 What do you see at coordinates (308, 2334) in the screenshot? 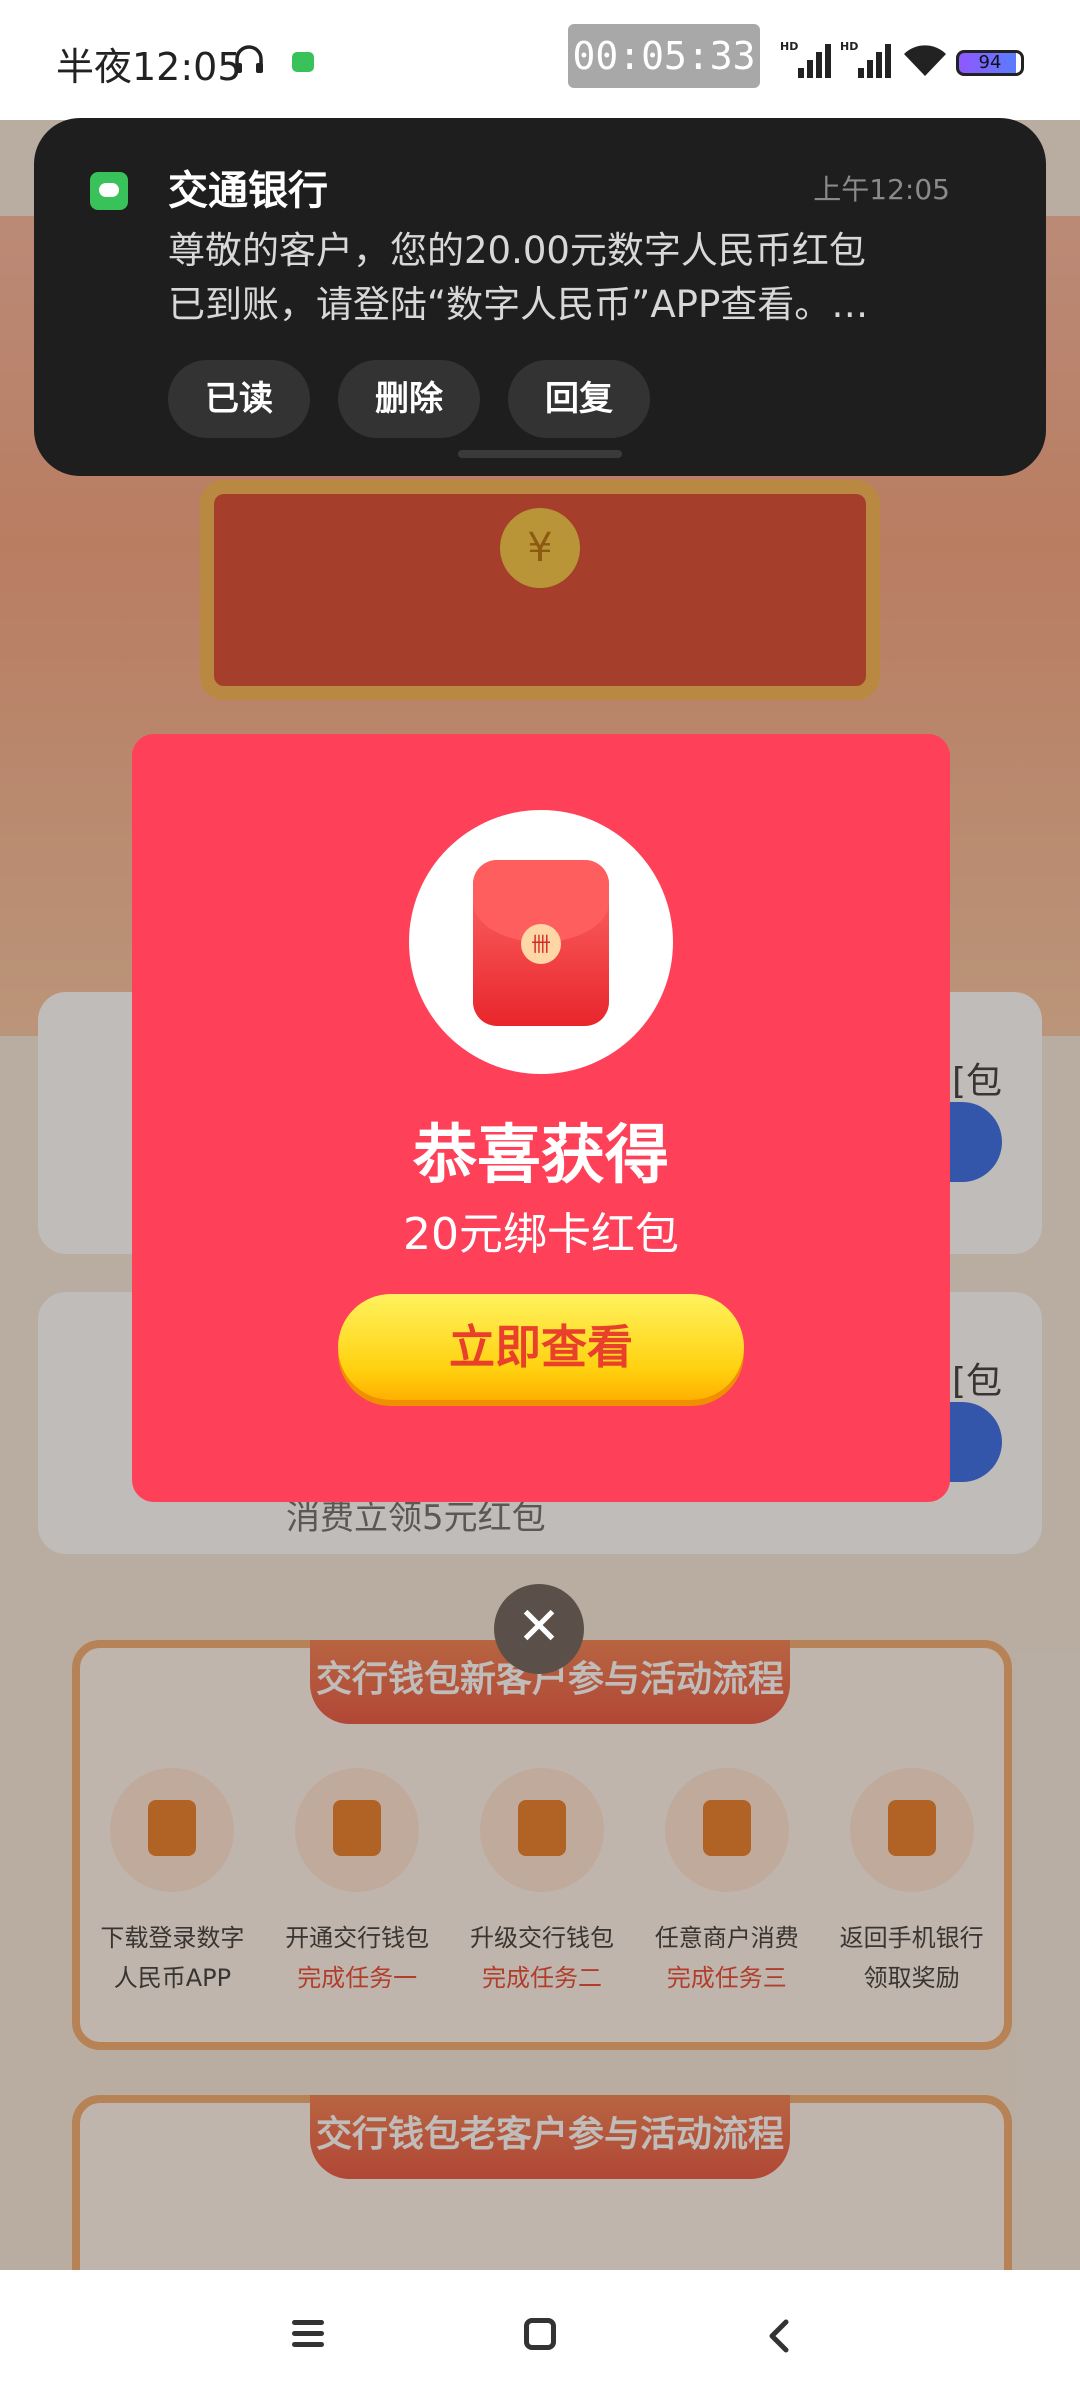
I see `menu-icon` at bounding box center [308, 2334].